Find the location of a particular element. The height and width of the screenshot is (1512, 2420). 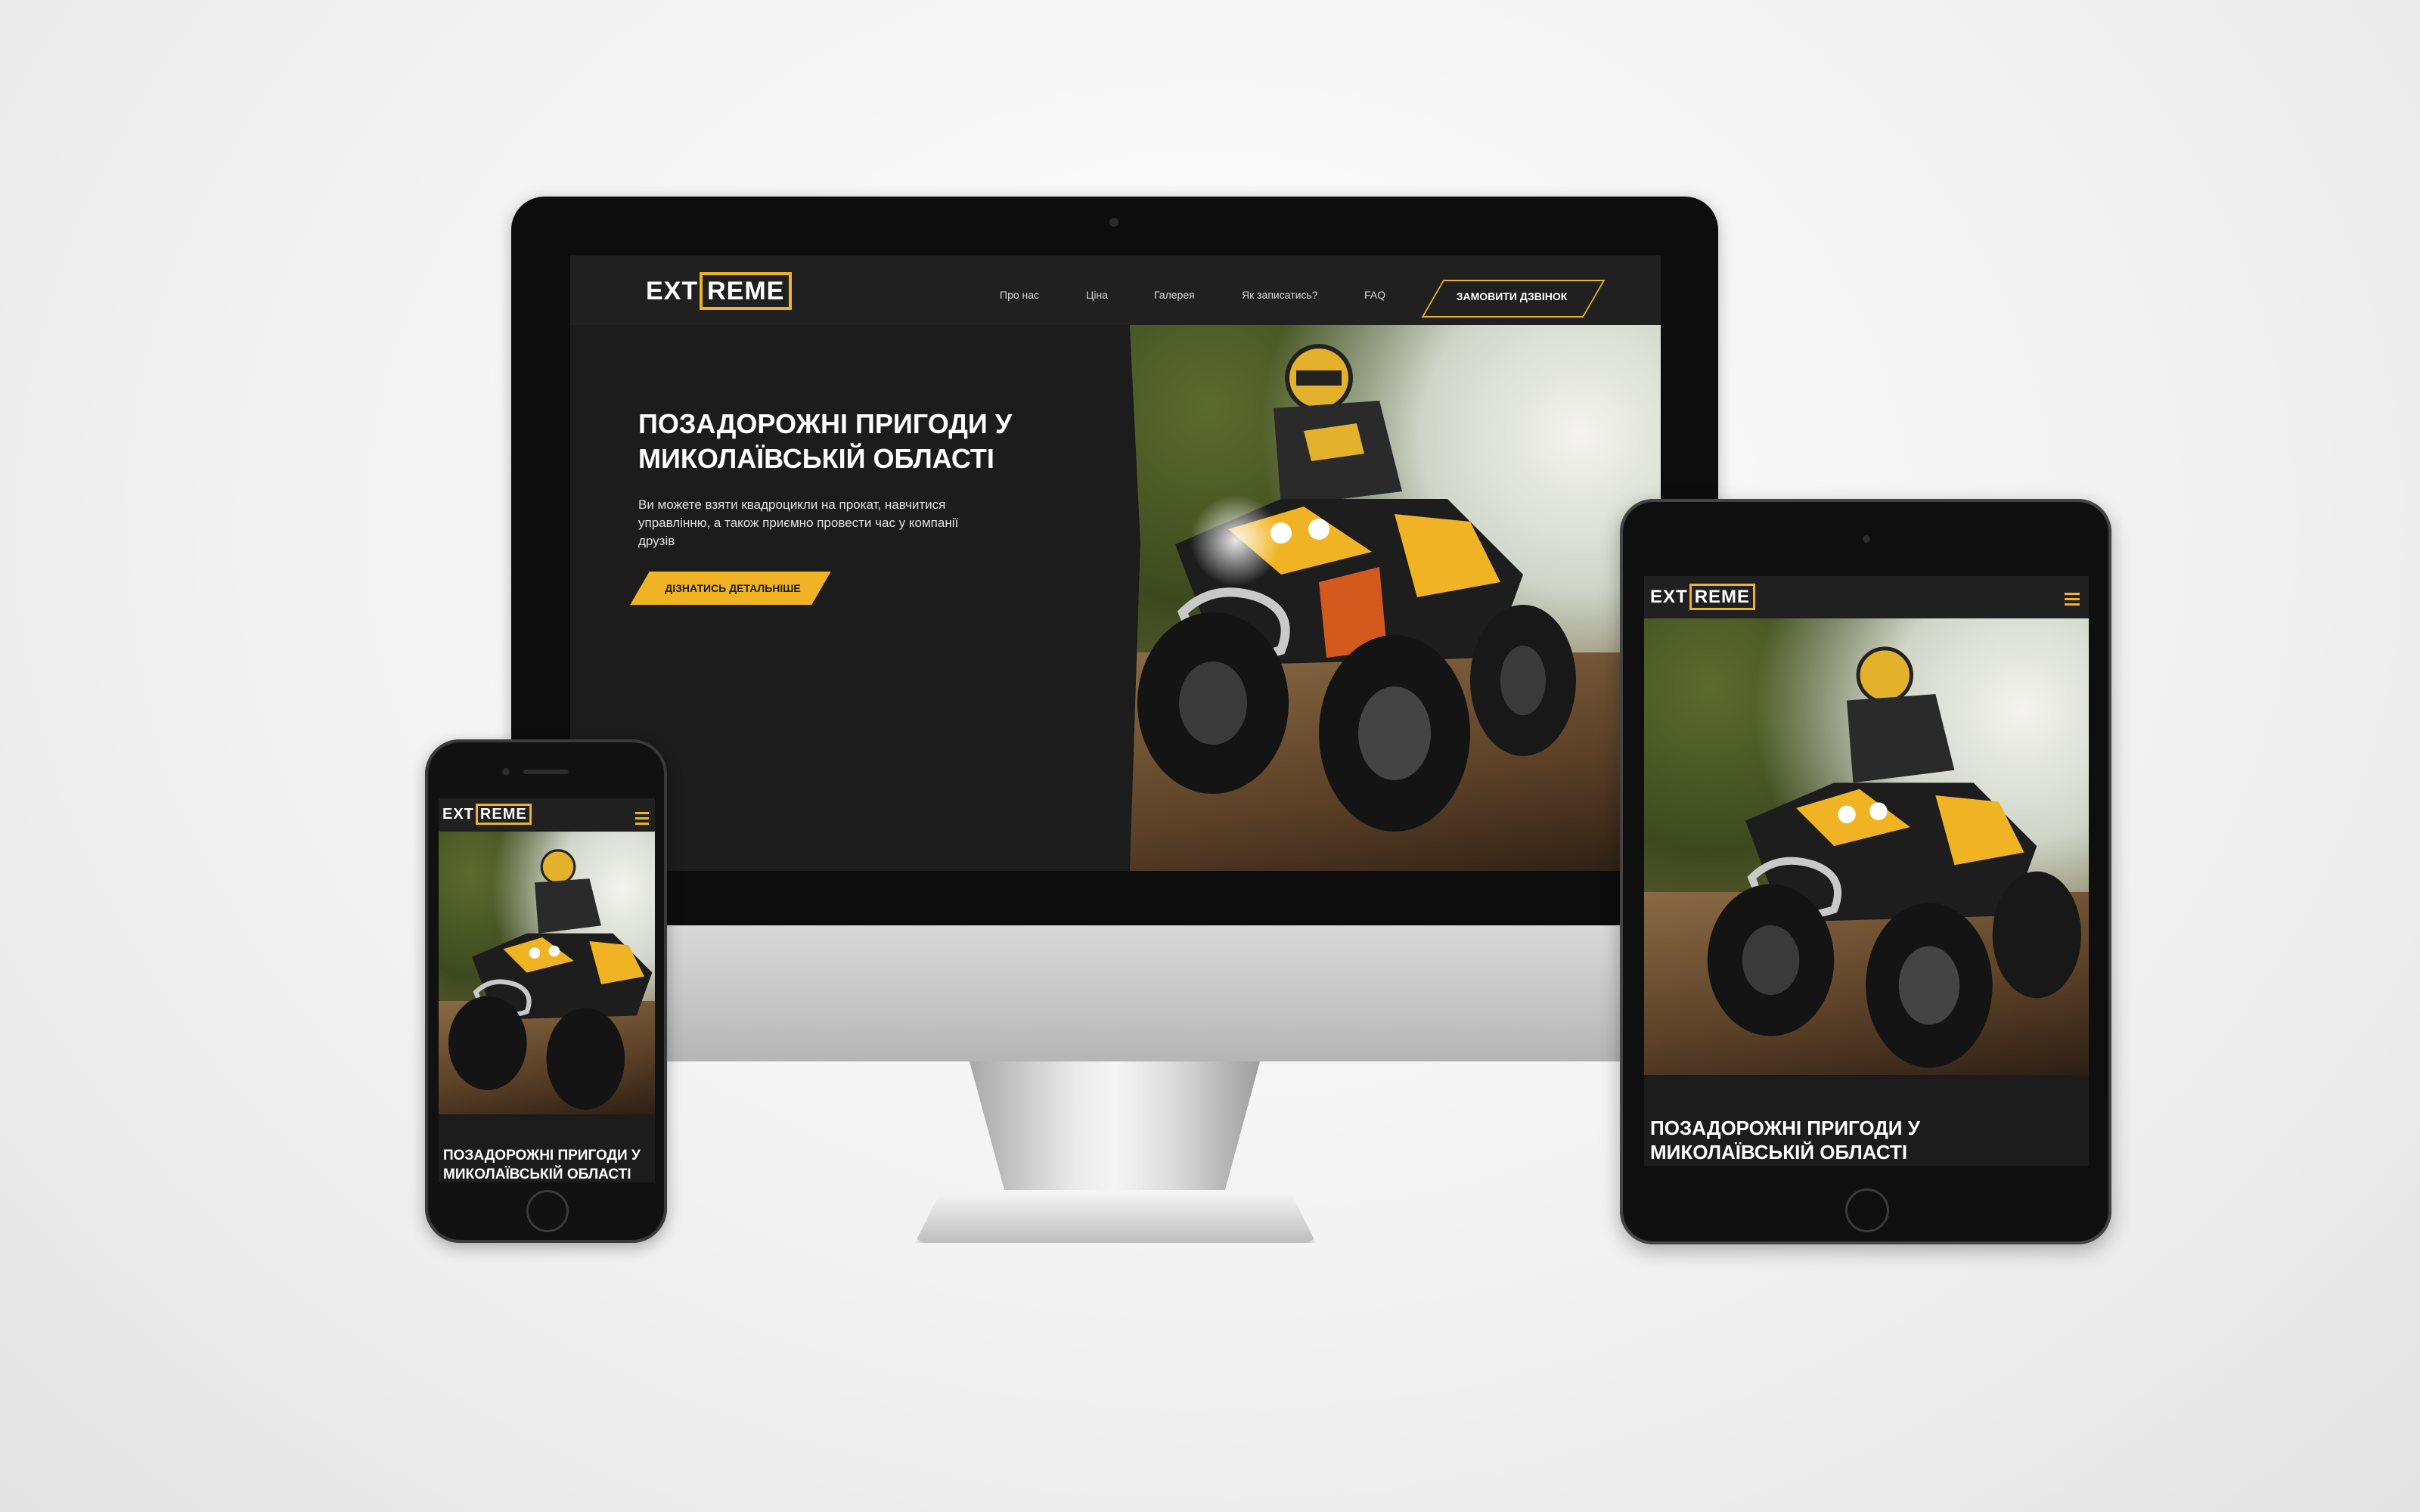

logo-text: EXT is located at coordinates (672, 291).